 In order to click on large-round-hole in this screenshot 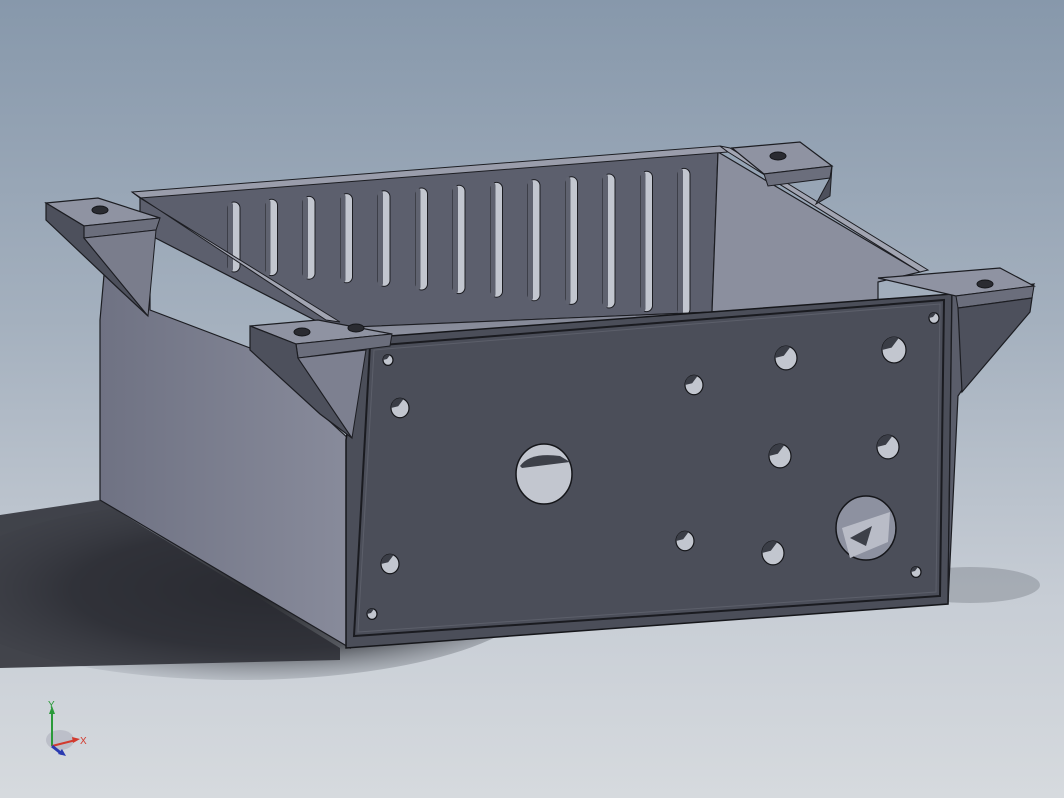, I will do `click(544, 474)`.